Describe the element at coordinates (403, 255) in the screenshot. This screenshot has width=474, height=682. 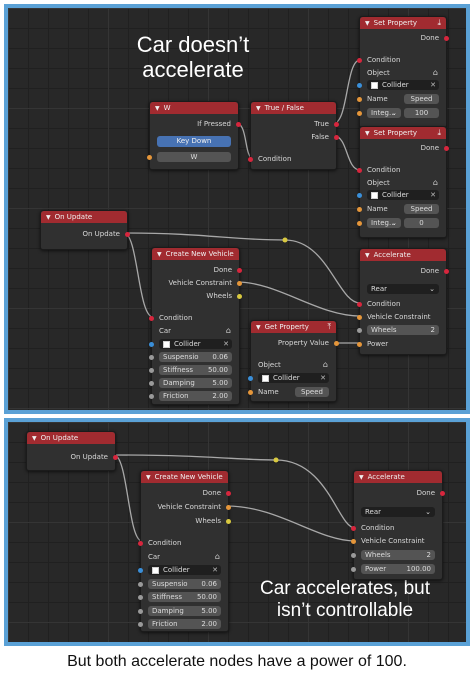
I see `node-header: ▼ Accelerate` at that location.